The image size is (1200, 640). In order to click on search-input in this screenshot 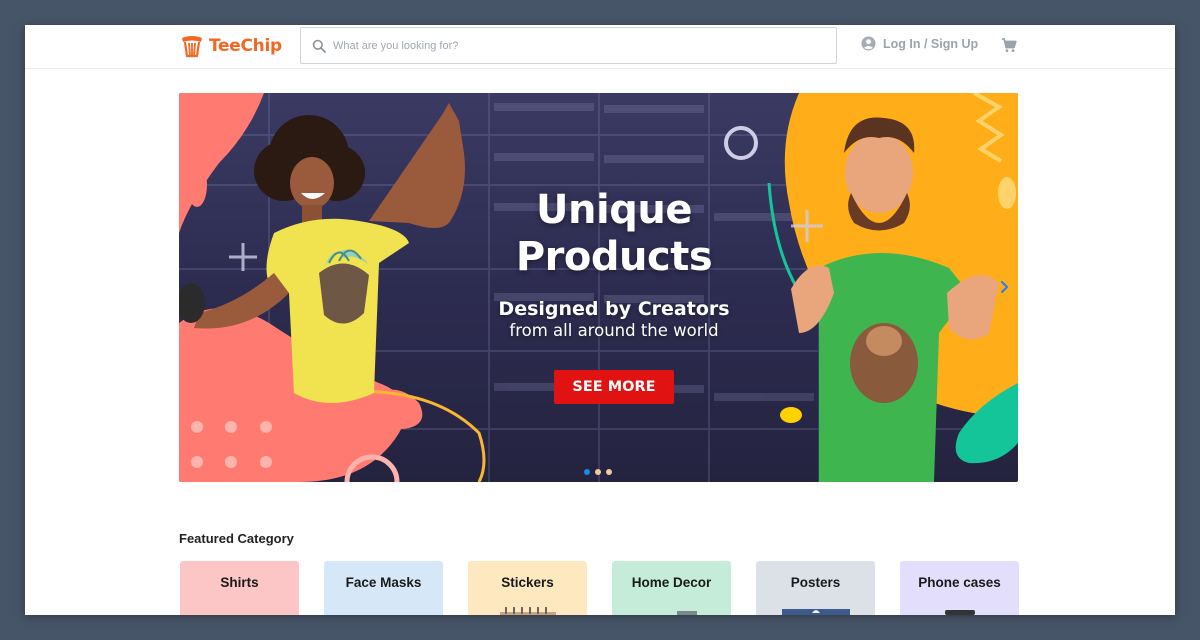, I will do `click(584, 45)`.